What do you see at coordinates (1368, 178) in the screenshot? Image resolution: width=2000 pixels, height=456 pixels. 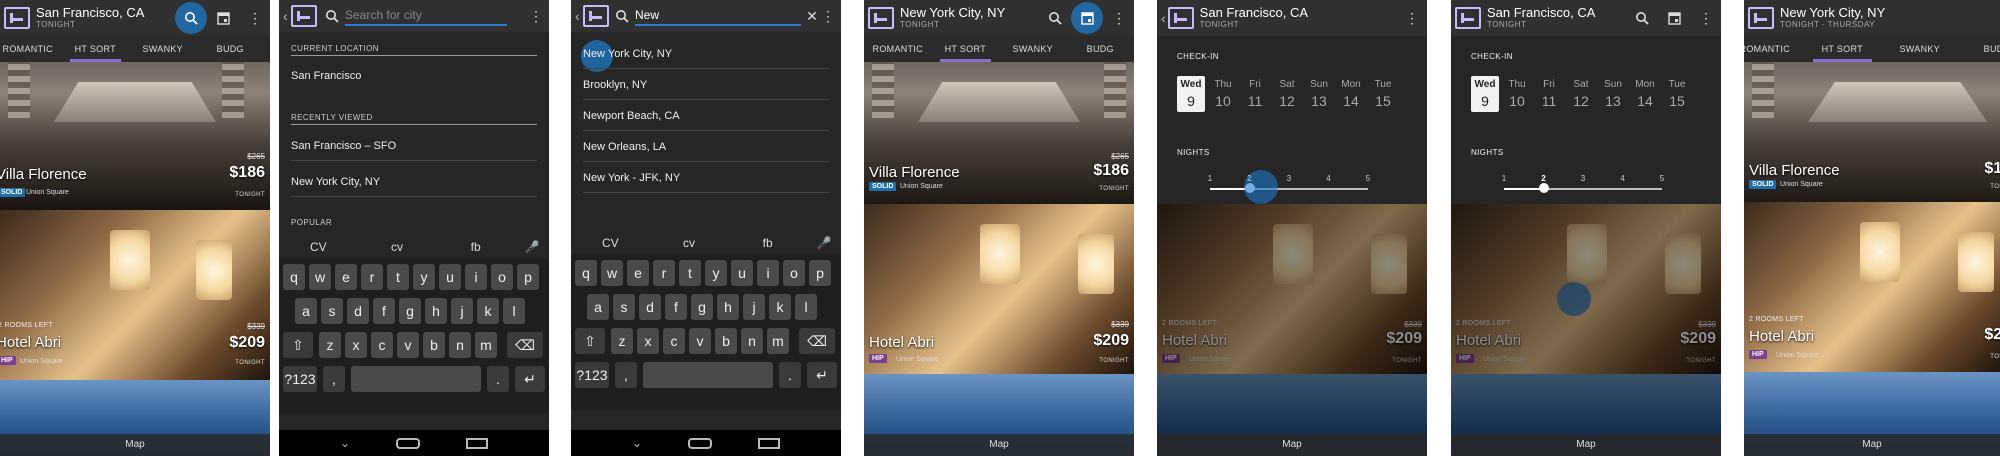 I see `nights-option: 5` at bounding box center [1368, 178].